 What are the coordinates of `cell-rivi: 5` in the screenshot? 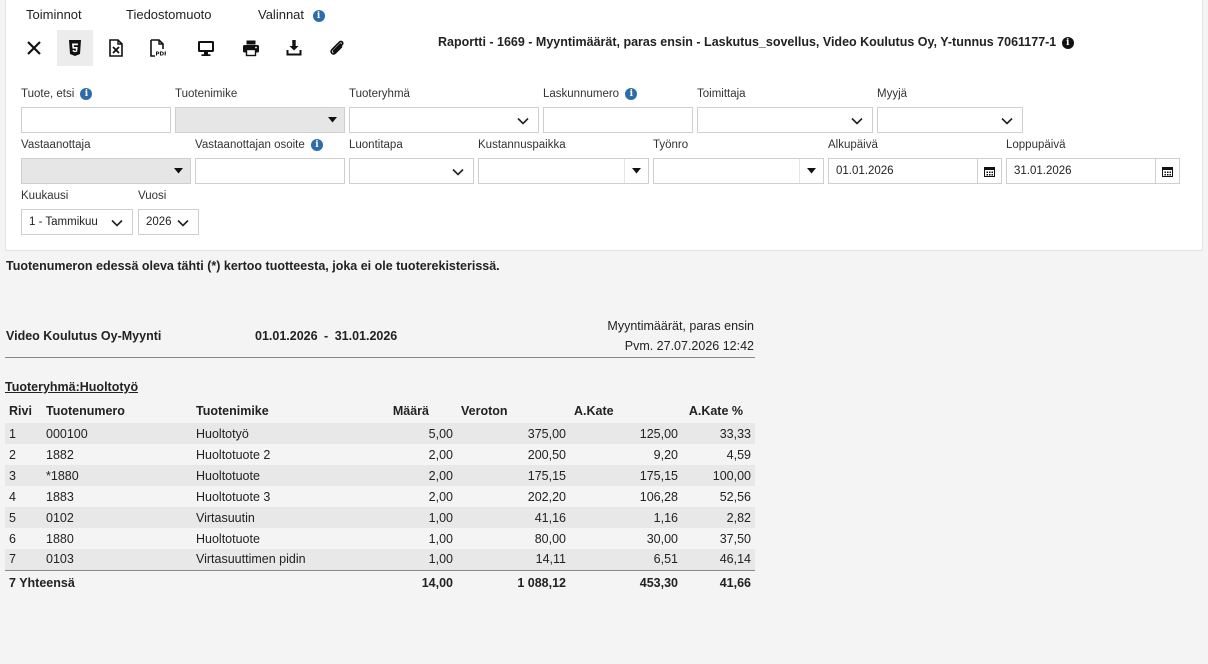 It's located at (23, 517).